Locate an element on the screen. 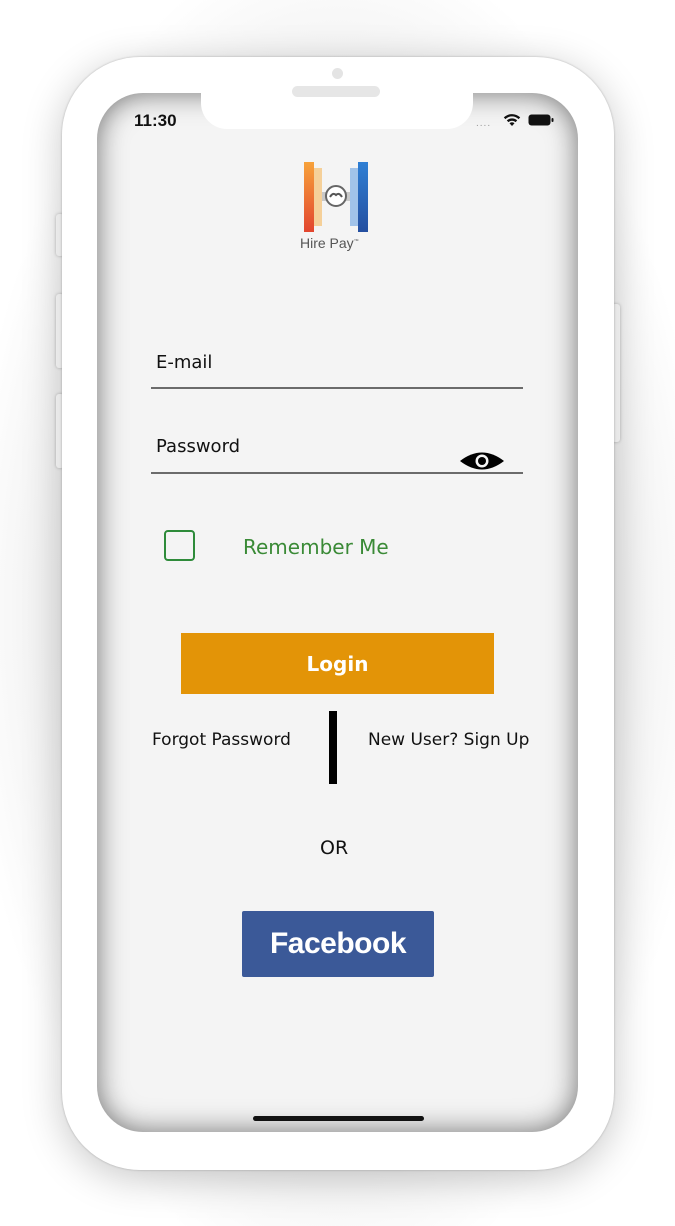 This screenshot has width=675, height=1226. logo-wordmark: Hire Pay™ is located at coordinates (340, 243).